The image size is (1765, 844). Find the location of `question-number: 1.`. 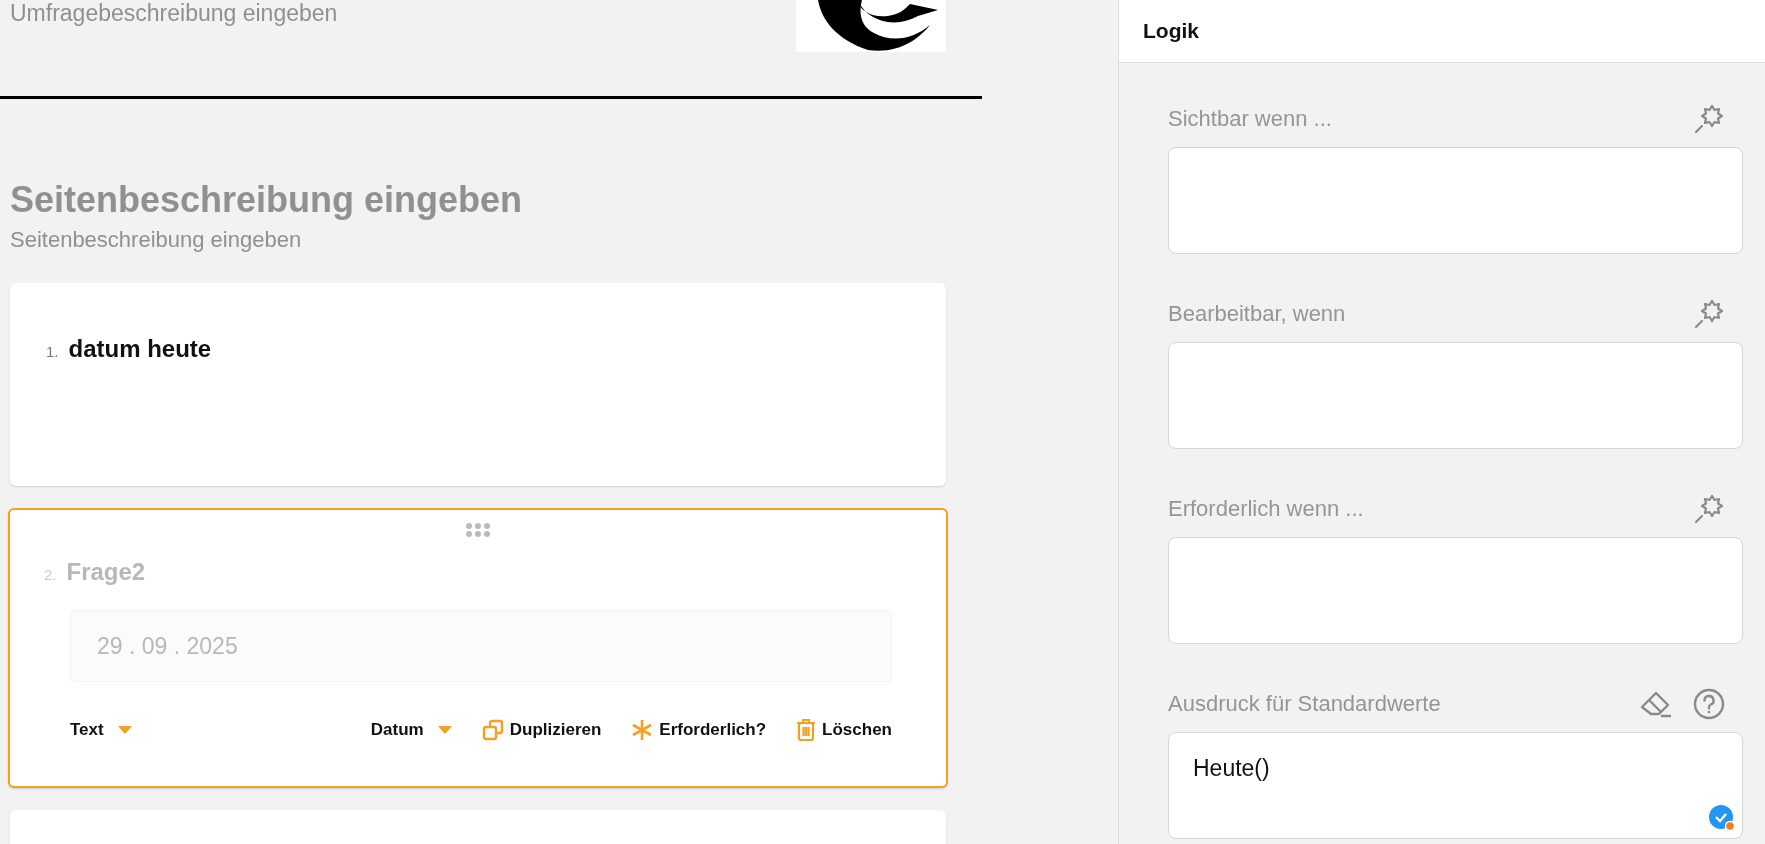

question-number: 1. is located at coordinates (52, 351).